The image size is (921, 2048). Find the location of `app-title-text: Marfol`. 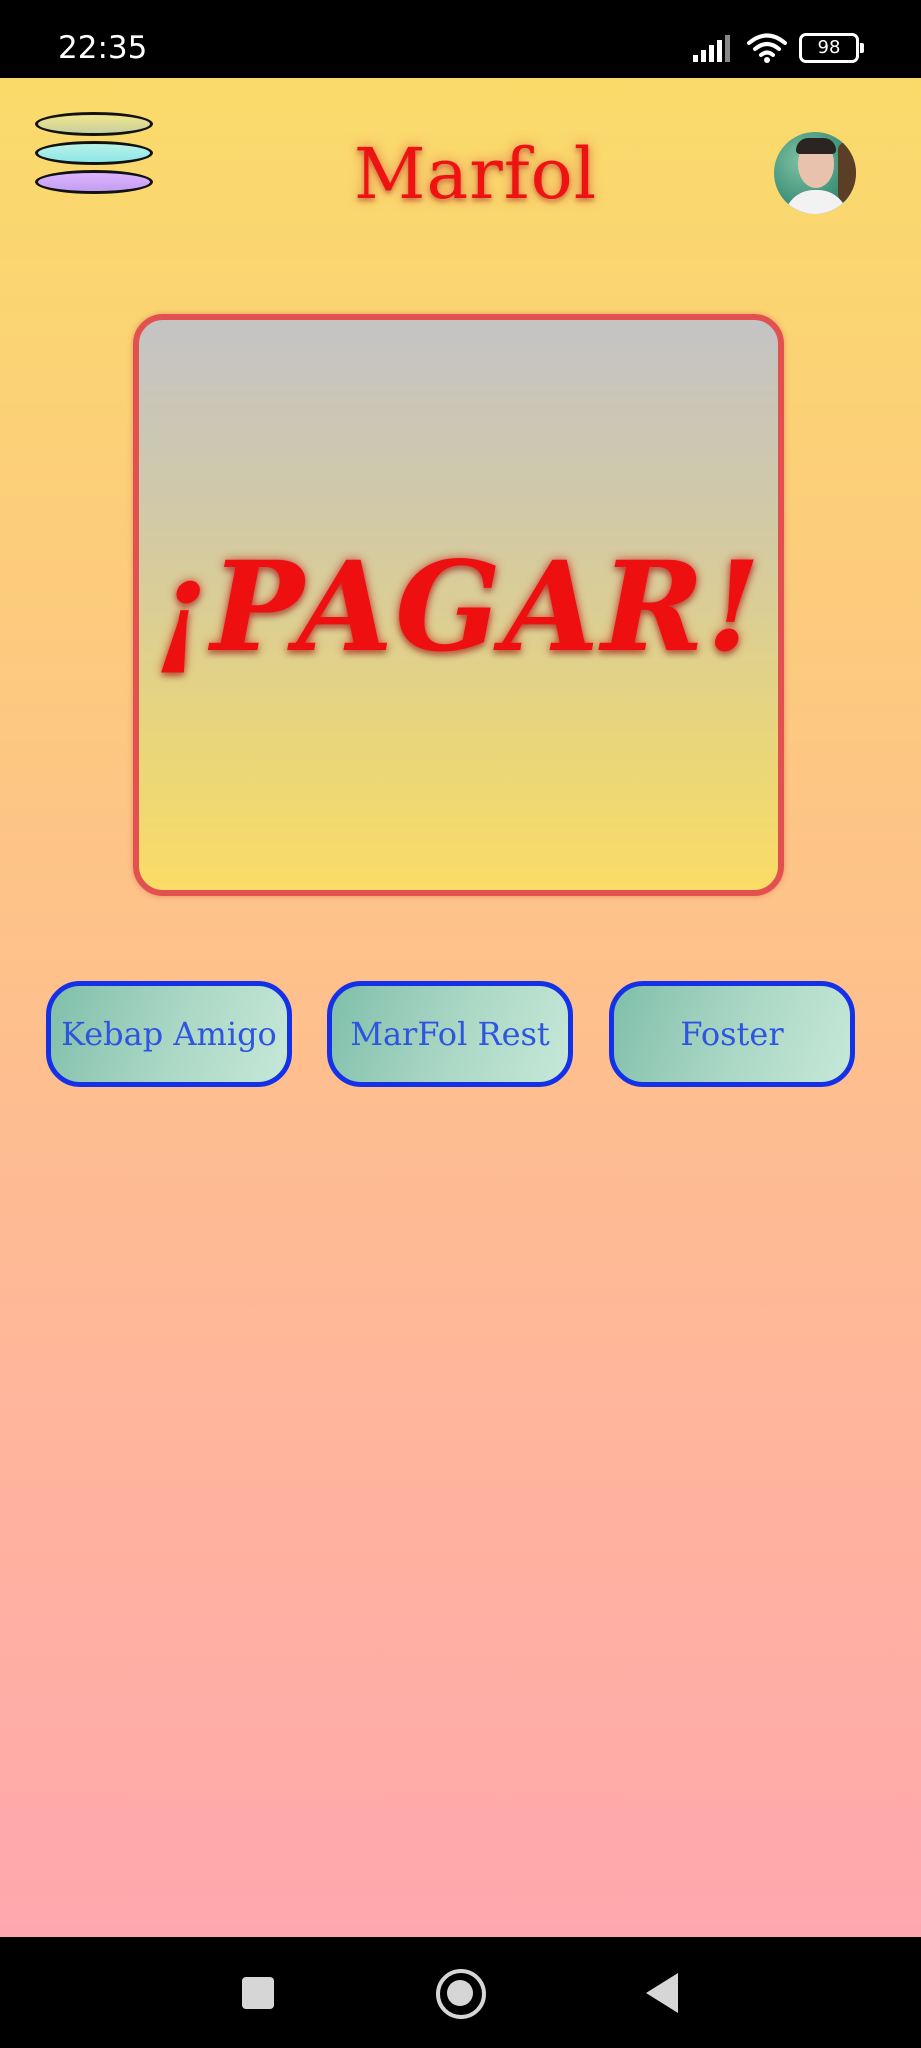

app-title-text: Marfol is located at coordinates (475, 174).